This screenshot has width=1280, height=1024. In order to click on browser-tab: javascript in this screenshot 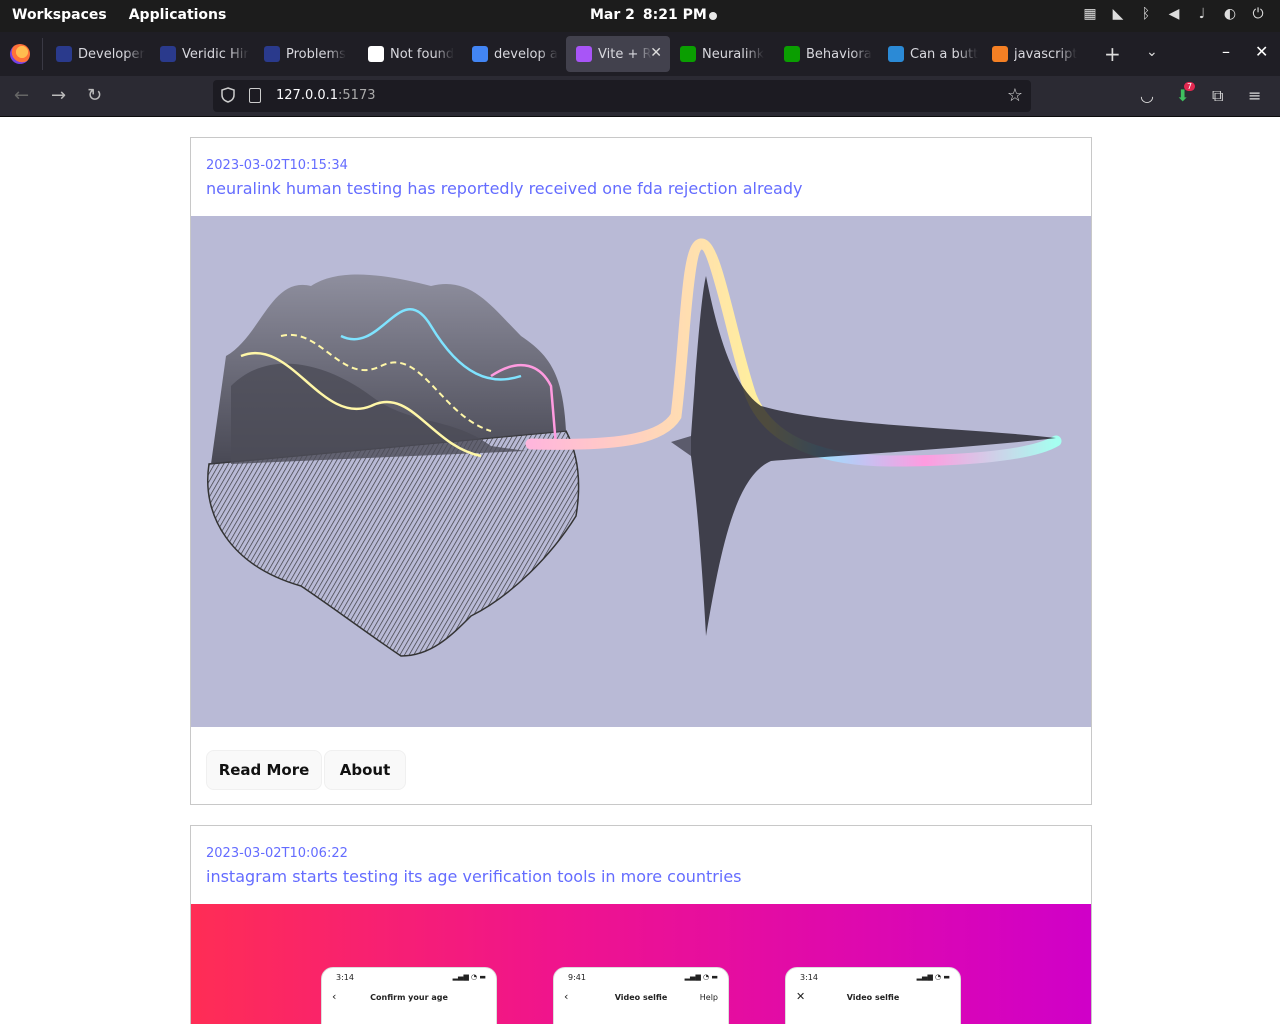, I will do `click(1034, 54)`.